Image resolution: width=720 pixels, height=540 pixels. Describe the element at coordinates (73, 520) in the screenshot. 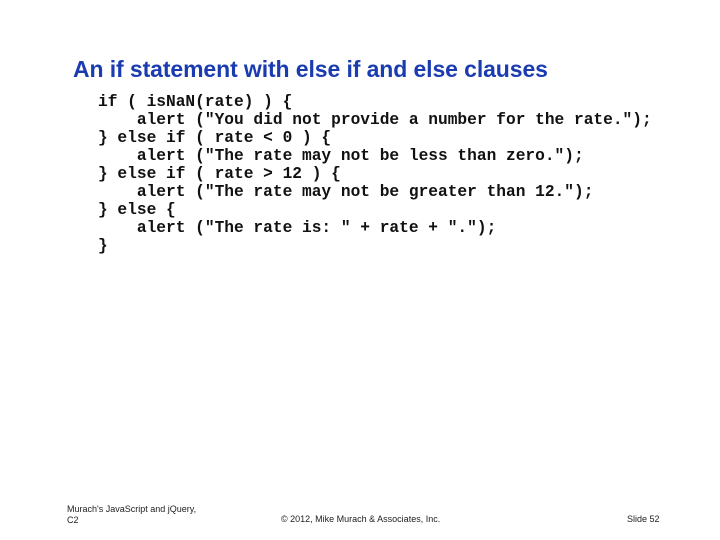

I see `footer-book-line-2: C2` at that location.